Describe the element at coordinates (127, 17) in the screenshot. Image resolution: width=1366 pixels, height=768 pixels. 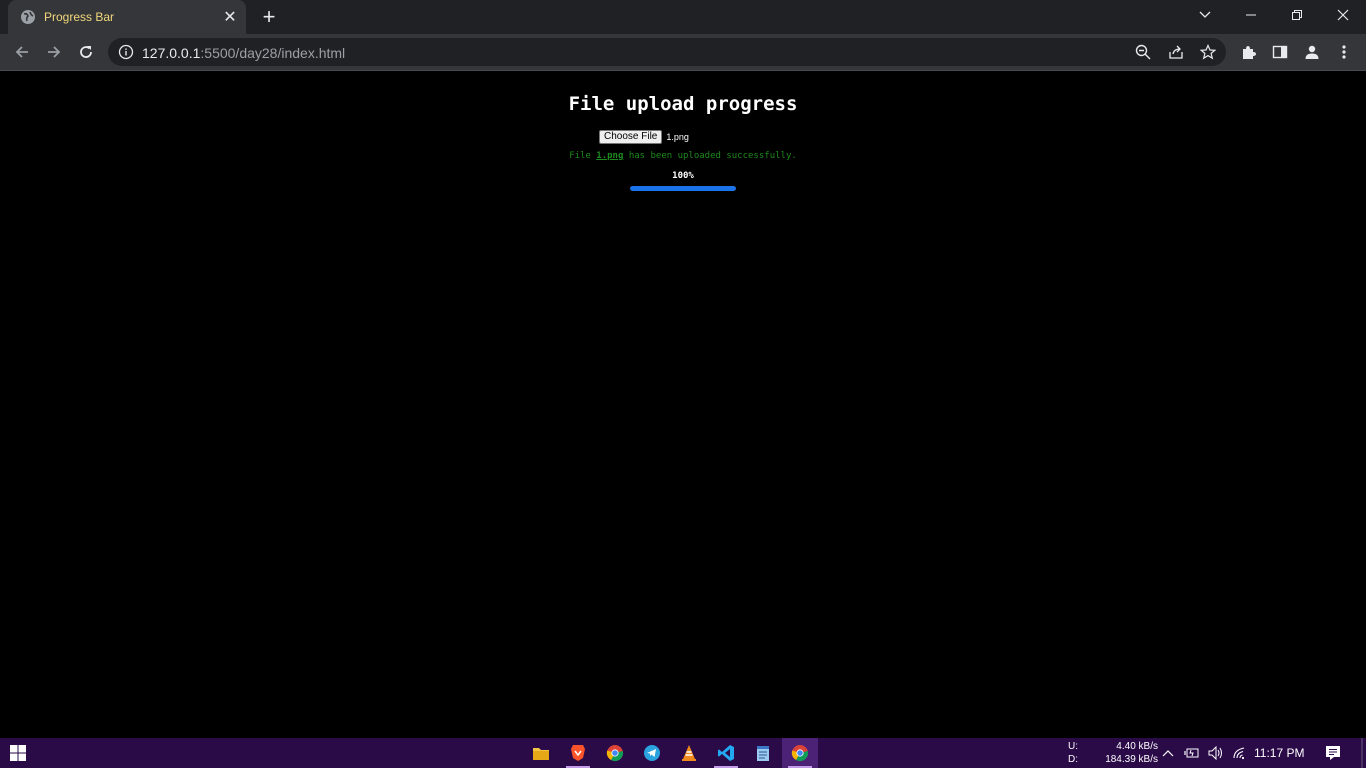
I see `browser-tab: Progress Bar ✕` at that location.